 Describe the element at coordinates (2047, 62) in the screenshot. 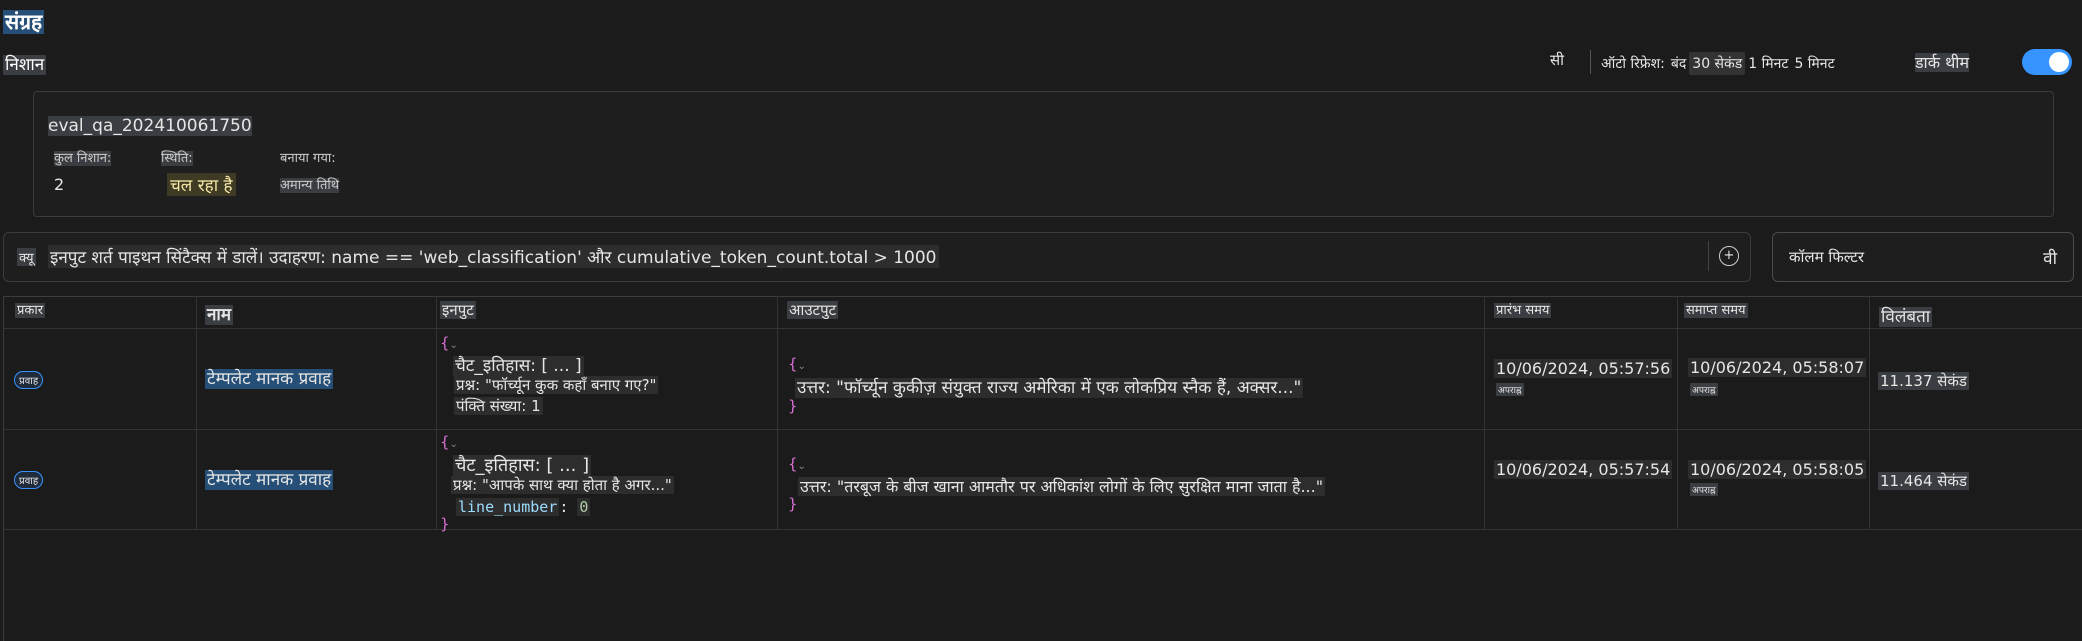

I see `dark-theme-toggle` at that location.